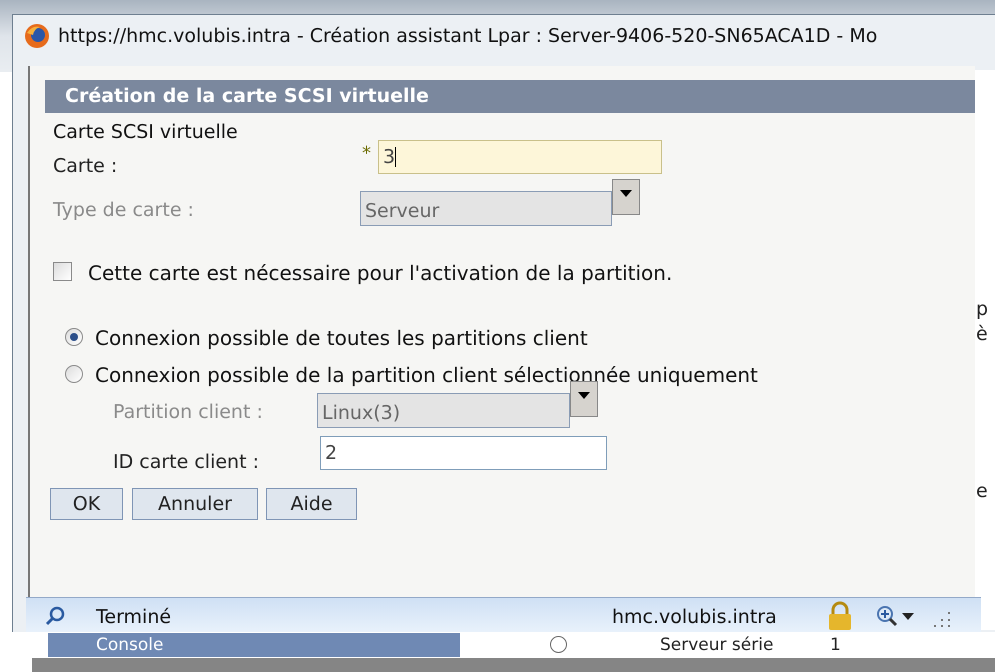 The height and width of the screenshot is (672, 995). Describe the element at coordinates (887, 616) in the screenshot. I see `zoom-icon` at that location.